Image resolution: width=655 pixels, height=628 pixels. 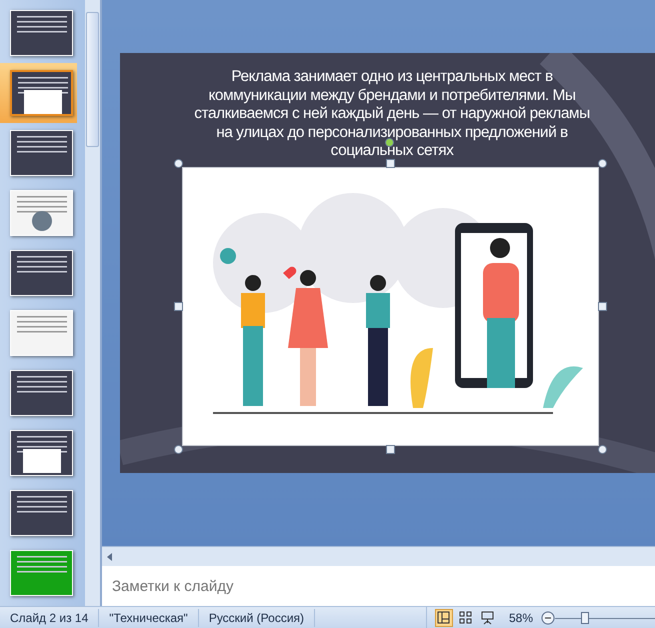 What do you see at coordinates (443, 617) in the screenshot?
I see `normal-view-button` at bounding box center [443, 617].